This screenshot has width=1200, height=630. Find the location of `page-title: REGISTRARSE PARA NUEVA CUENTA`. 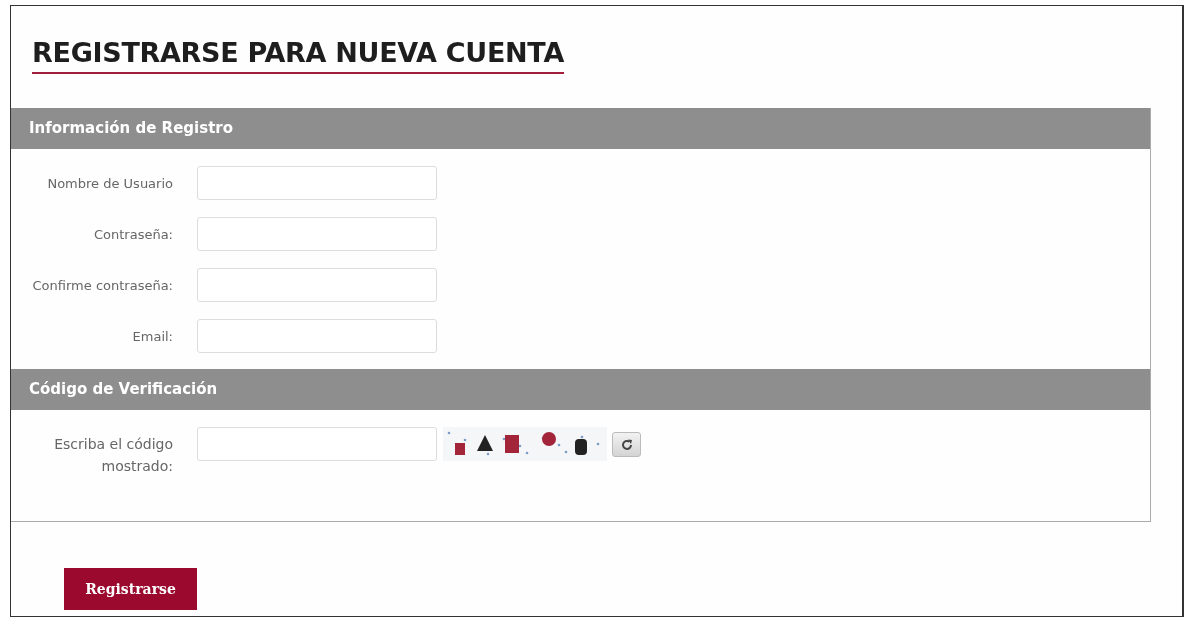

page-title: REGISTRARSE PARA NUEVA CUENTA is located at coordinates (298, 55).